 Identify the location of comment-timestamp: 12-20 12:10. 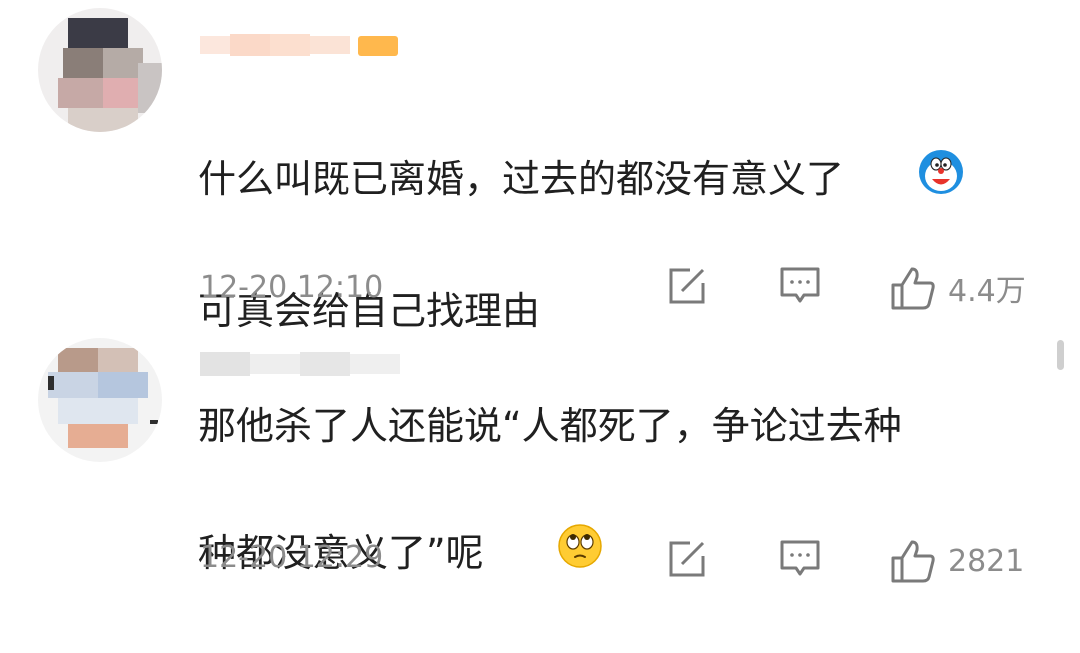
(292, 287).